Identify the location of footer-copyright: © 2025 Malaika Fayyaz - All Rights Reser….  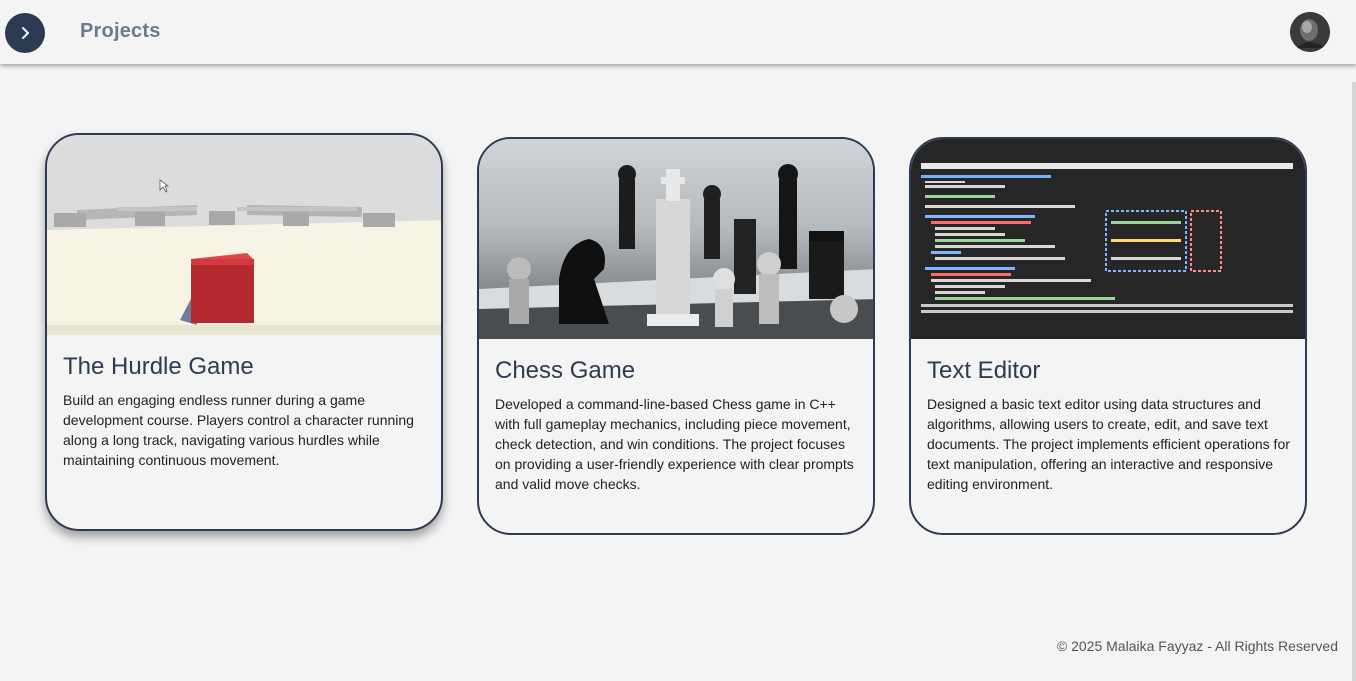
(1197, 646).